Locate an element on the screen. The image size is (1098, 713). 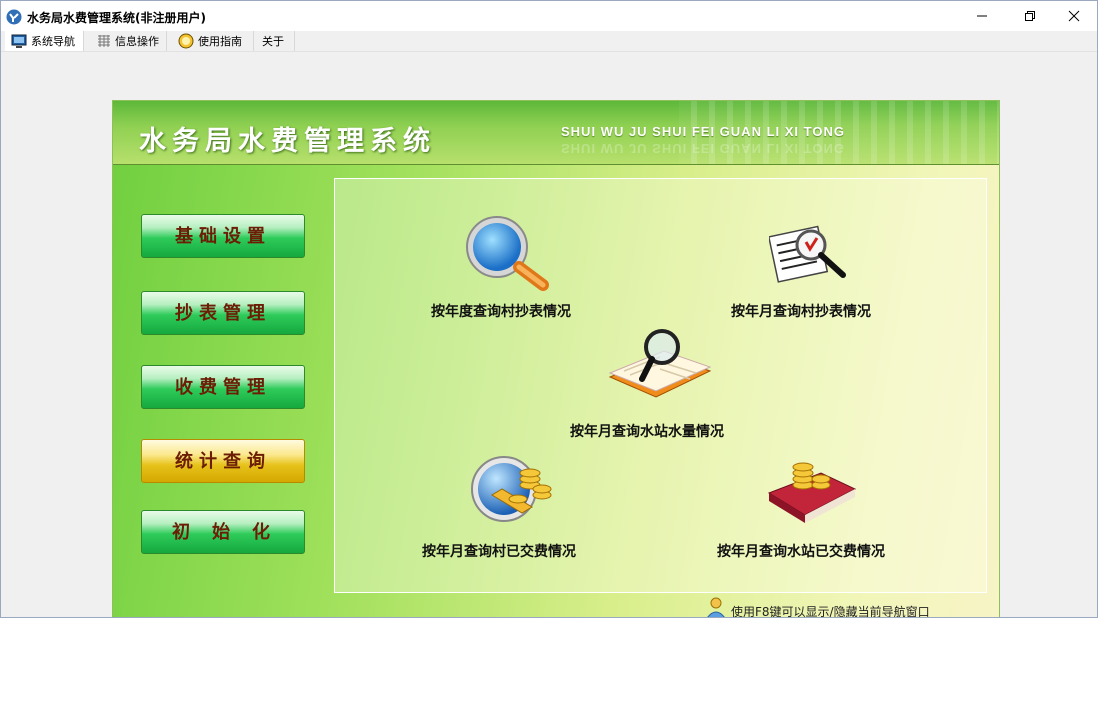
query-village-paid-by-month: 按年月查询村已交费情况 is located at coordinates (515, 508).